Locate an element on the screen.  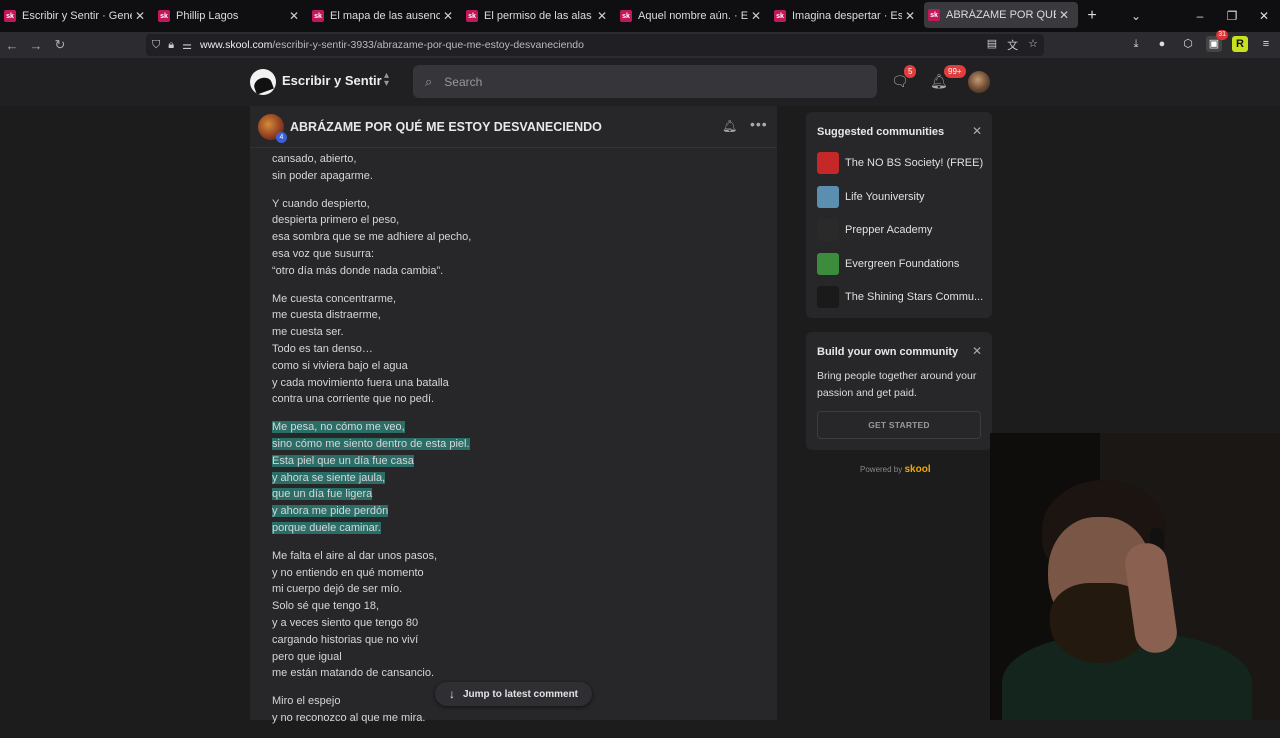
author-avatar: 4 is located at coordinates (272, 128).